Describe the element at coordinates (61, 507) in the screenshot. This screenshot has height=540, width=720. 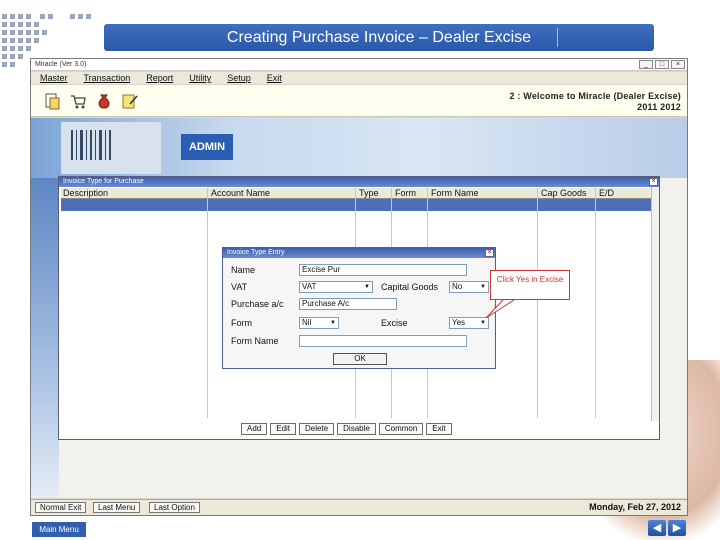
I see `normal-exit-button: Normal Exit` at that location.